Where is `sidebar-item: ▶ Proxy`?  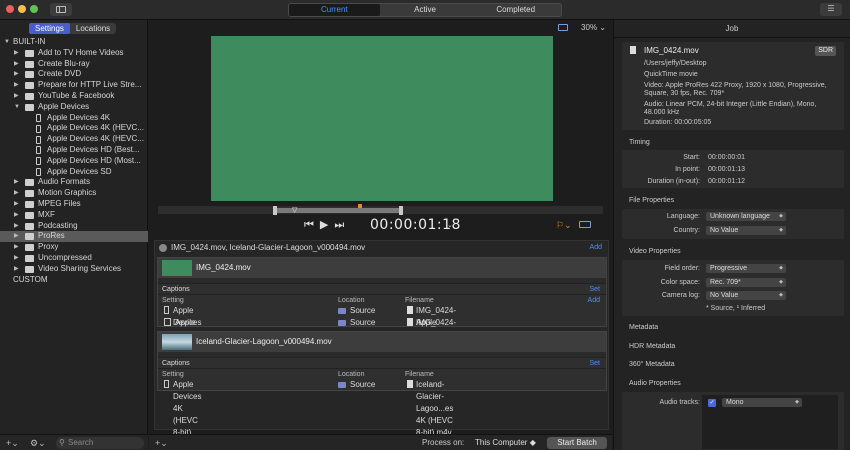 sidebar-item: ▶ Proxy is located at coordinates (74, 247).